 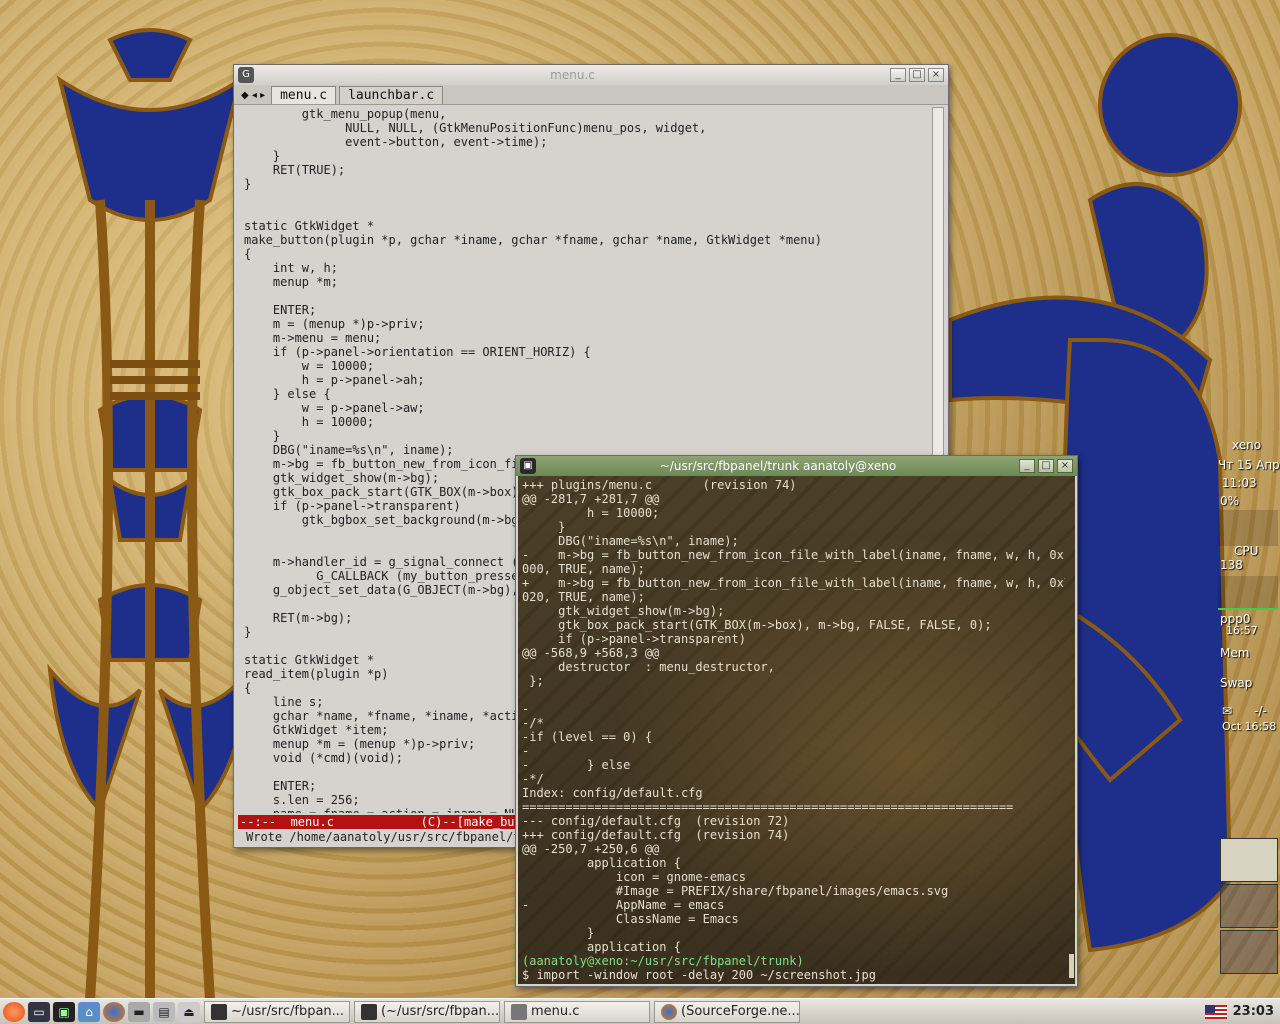 What do you see at coordinates (391, 95) in the screenshot?
I see `tab-launchbar-c: launchbar.c` at bounding box center [391, 95].